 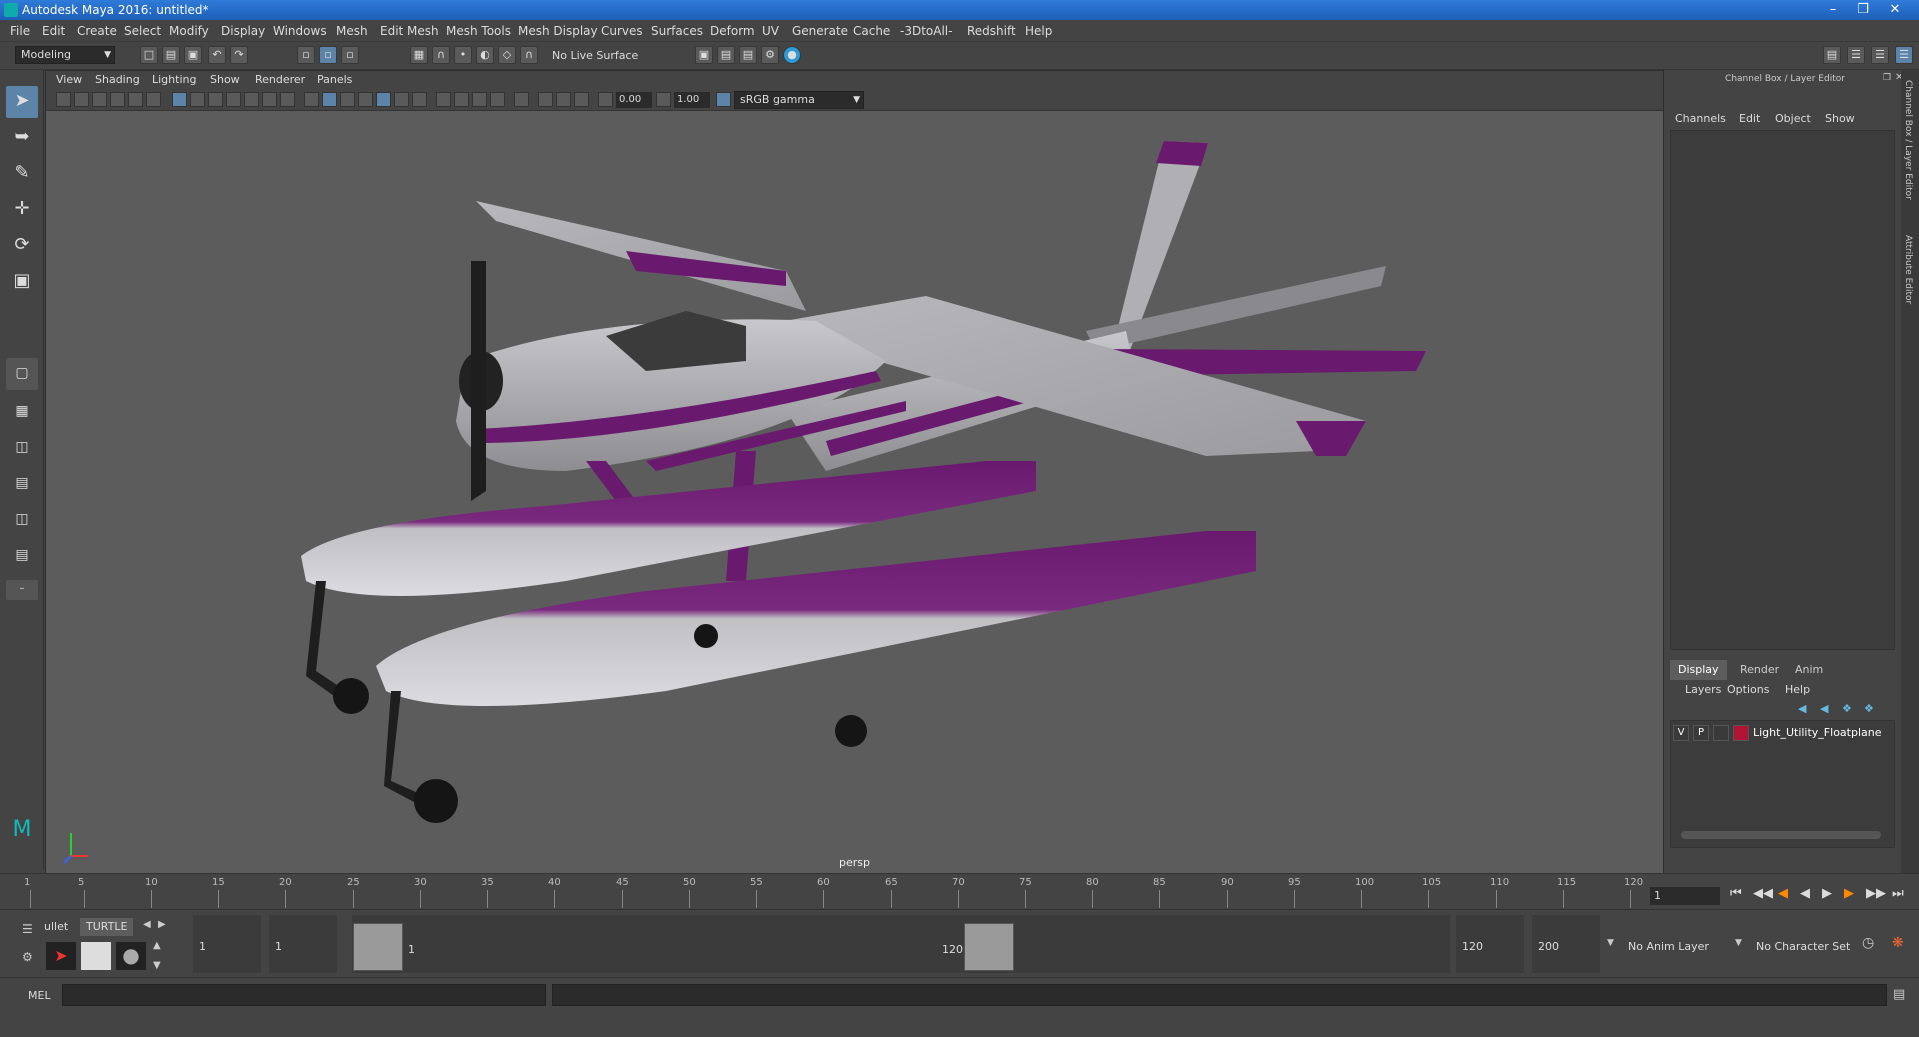 I want to click on safe-action-icon, so click(x=269, y=99).